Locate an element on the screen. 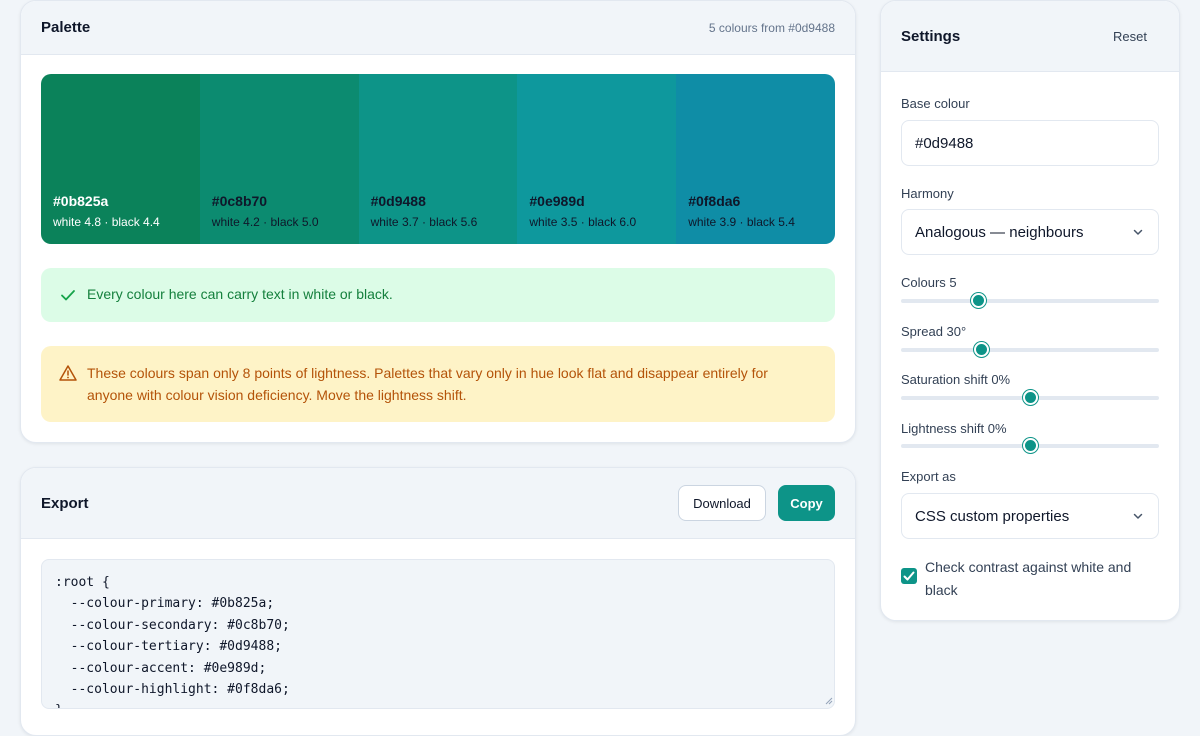  copy-button: Copy is located at coordinates (806, 503).